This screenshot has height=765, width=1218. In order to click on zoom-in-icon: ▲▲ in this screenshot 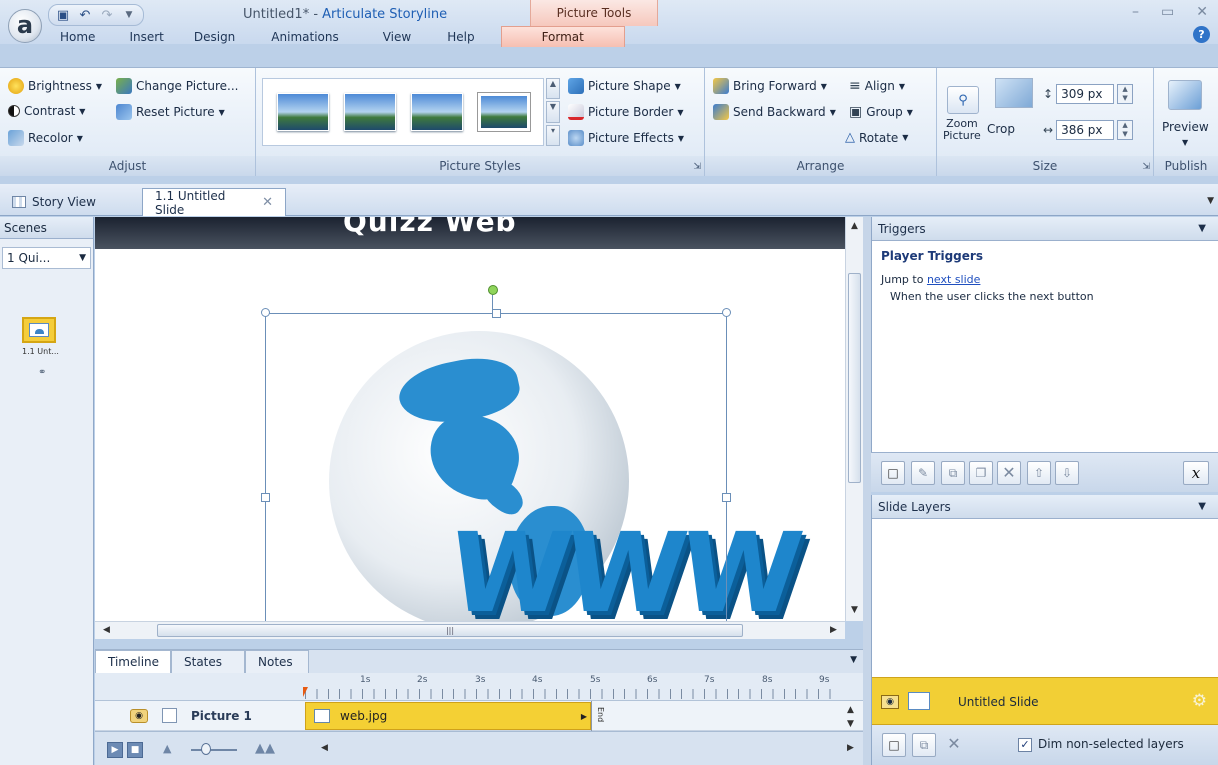, I will do `click(265, 748)`.